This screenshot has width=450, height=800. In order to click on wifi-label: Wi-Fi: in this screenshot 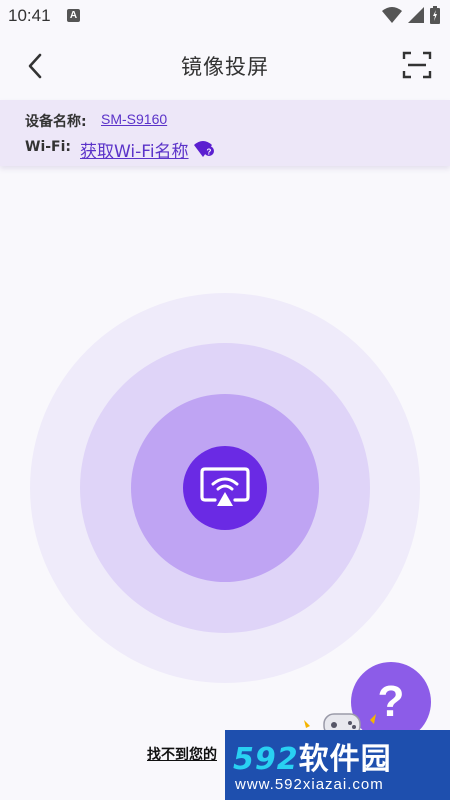, I will do `click(48, 147)`.